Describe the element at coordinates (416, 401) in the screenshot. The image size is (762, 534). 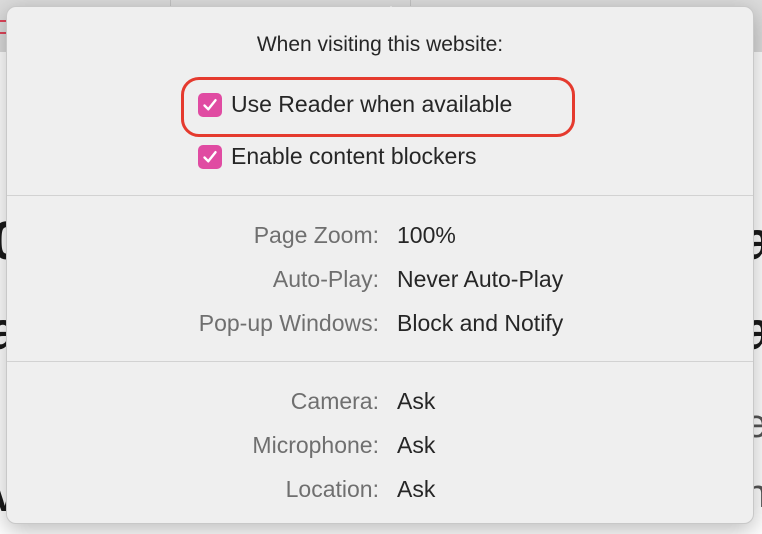
I see `camera-value: Ask` at that location.